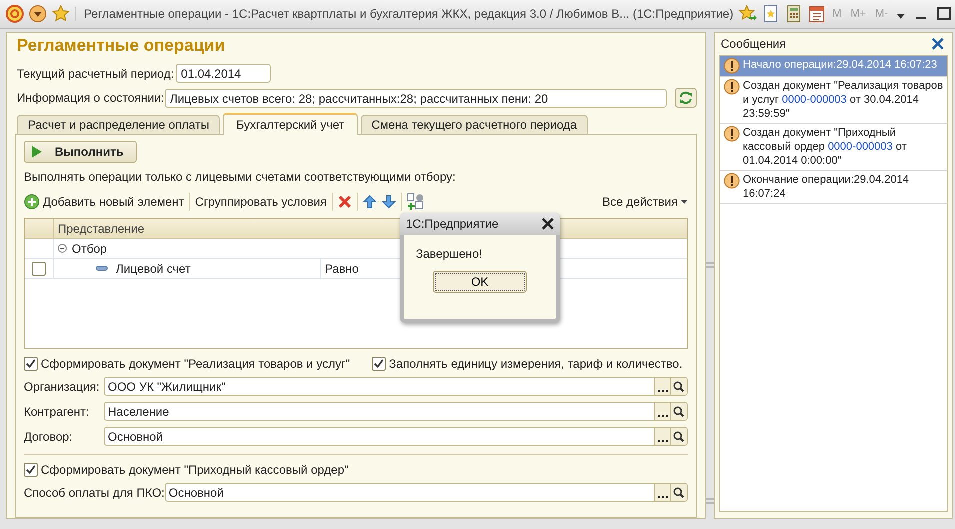 This screenshot has height=529, width=955. What do you see at coordinates (480, 282) in the screenshot?
I see `ok-button: OK` at bounding box center [480, 282].